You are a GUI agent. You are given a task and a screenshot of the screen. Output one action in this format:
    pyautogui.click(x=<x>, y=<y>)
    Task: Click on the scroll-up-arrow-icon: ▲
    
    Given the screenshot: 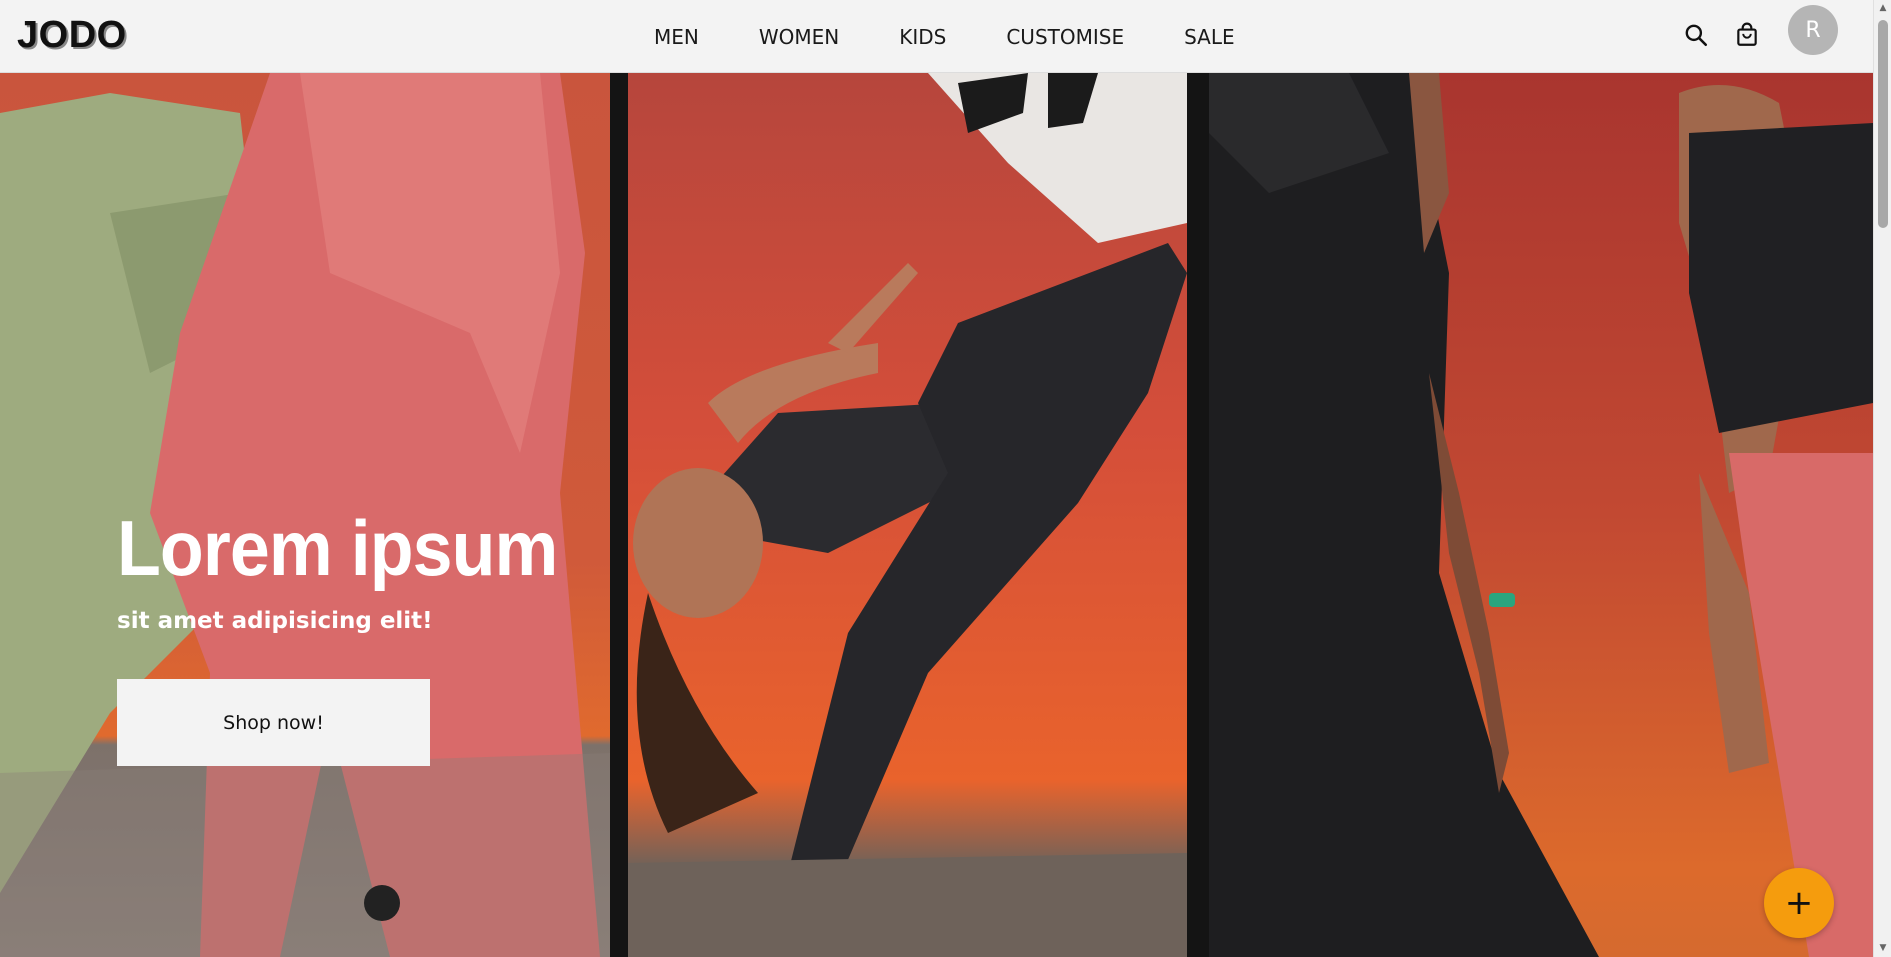 What is the action you would take?
    pyautogui.click(x=1883, y=8)
    